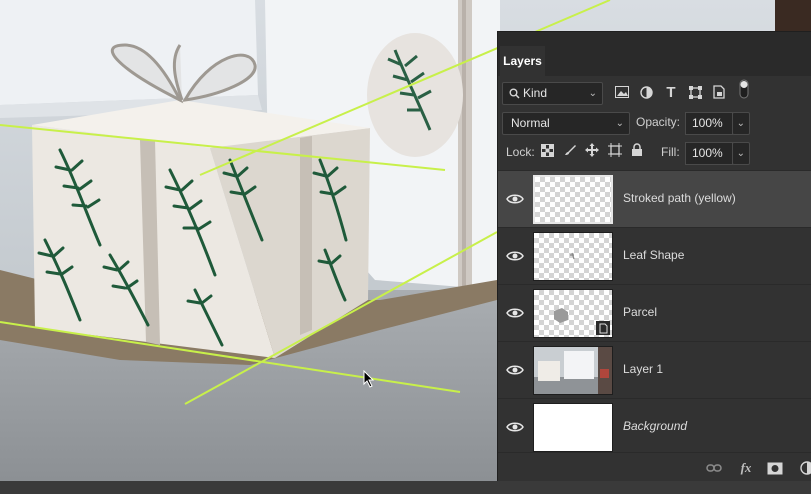 The image size is (811, 494). I want to click on mouse-cursor-icon, so click(369, 379).